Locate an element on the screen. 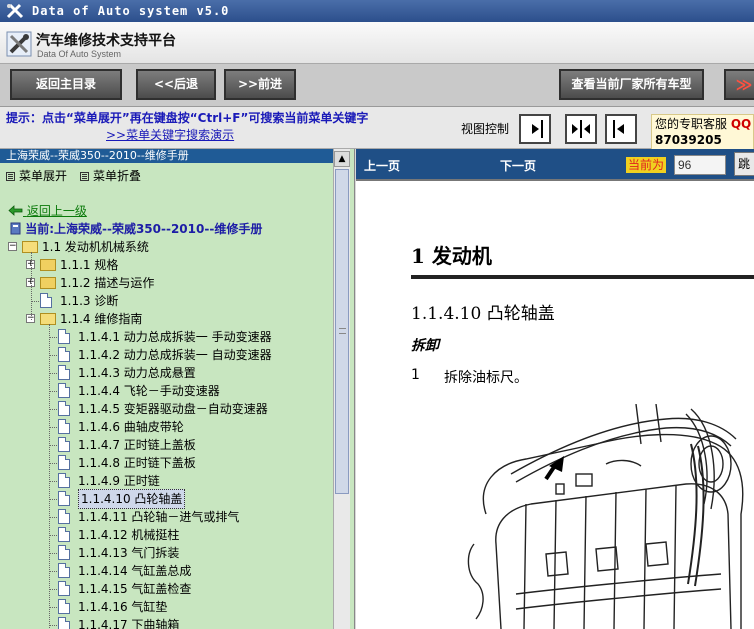  view-control-label: 视图控制 is located at coordinates (485, 129).